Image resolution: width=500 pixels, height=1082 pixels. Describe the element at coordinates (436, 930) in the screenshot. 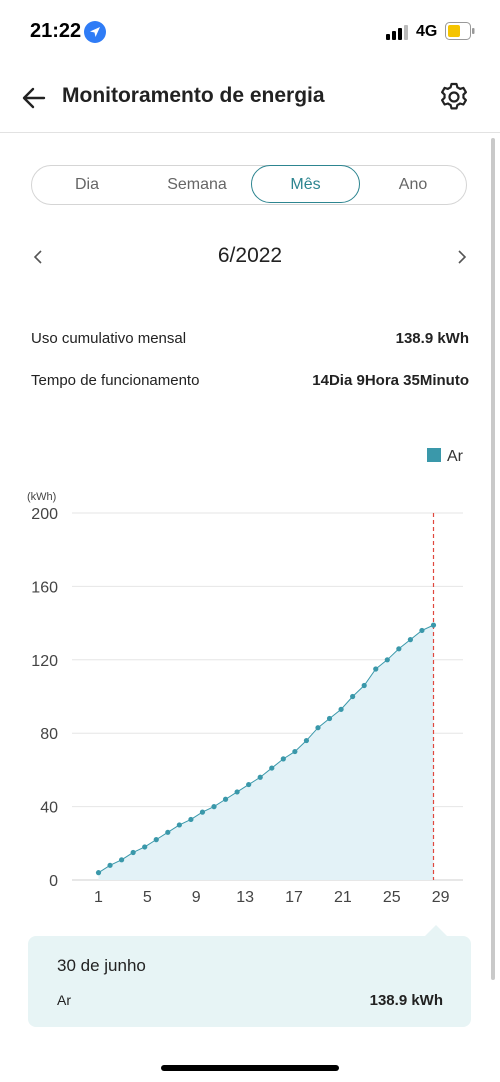

I see `tooltip-caret` at that location.